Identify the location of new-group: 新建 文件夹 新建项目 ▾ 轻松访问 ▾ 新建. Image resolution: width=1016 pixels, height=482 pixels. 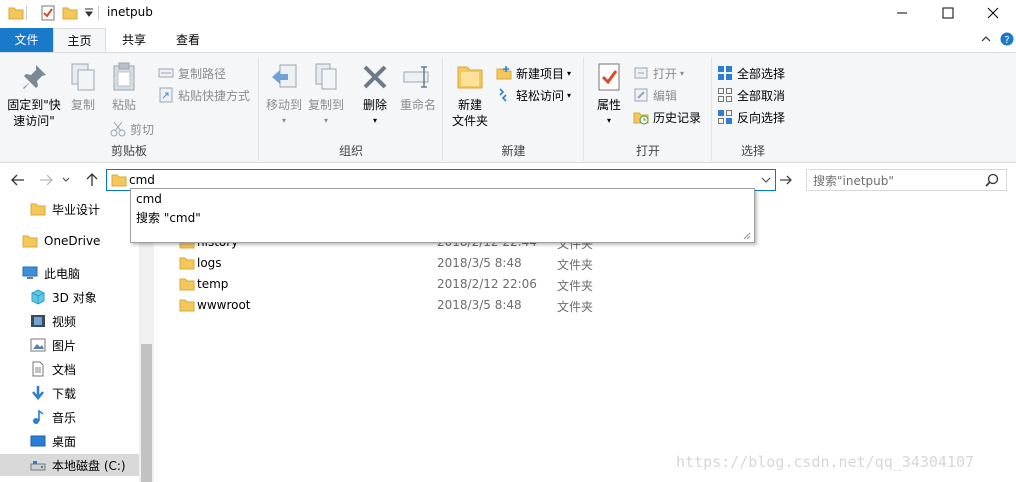
(514, 109).